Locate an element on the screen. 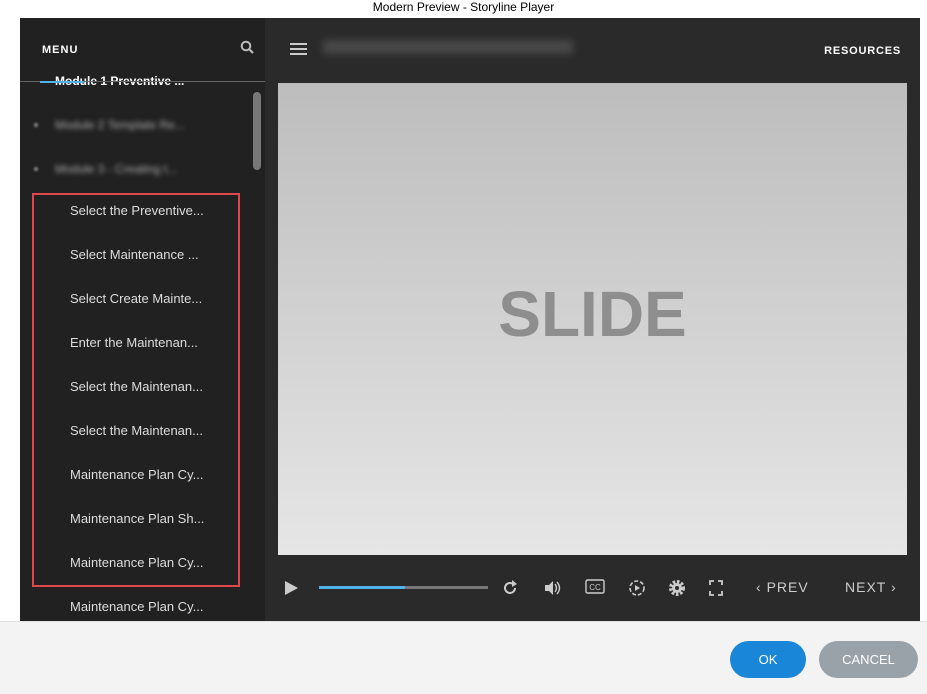  resources-button: RESOURCES is located at coordinates (862, 51).